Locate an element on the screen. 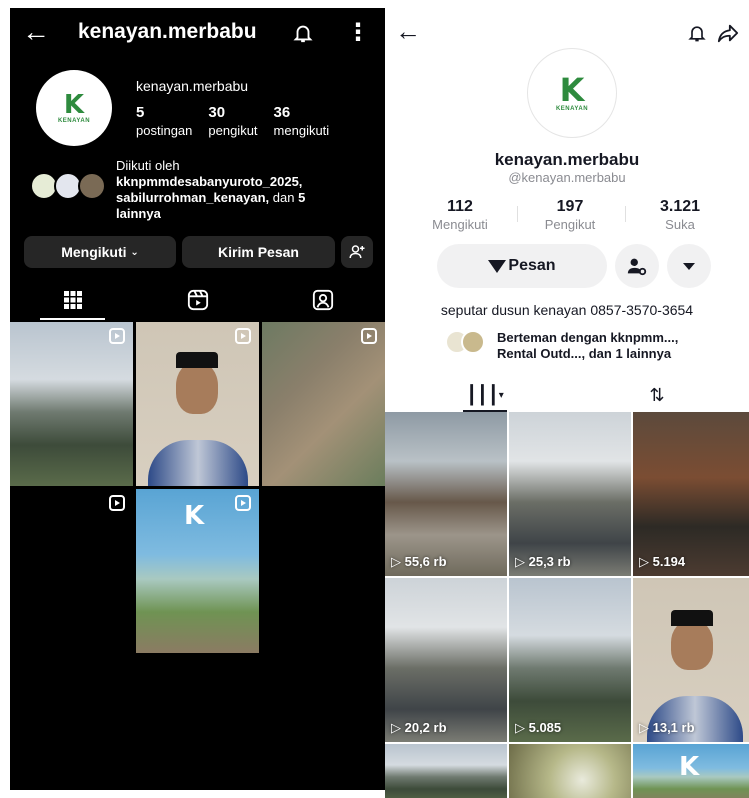 Image resolution: width=749 pixels, height=798 pixels. profile-tabs: ┃┃┃ ▾ ⇅ is located at coordinates (567, 395).